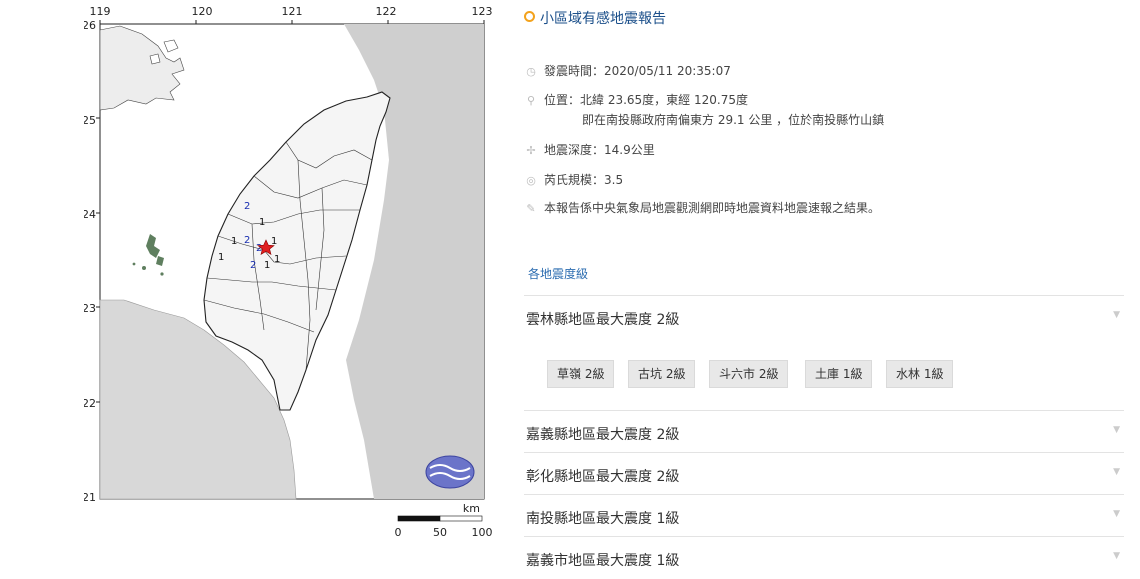  What do you see at coordinates (471, 508) in the screenshot?
I see `scale-unit: km` at bounding box center [471, 508].